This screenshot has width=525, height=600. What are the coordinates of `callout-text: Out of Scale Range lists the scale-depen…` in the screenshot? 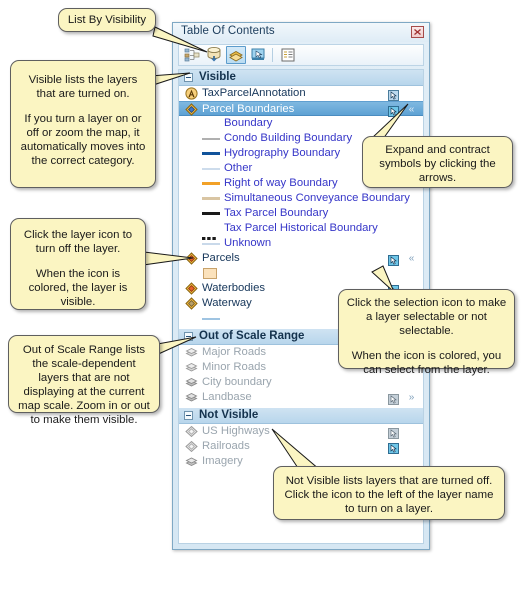 It's located at (84, 385).